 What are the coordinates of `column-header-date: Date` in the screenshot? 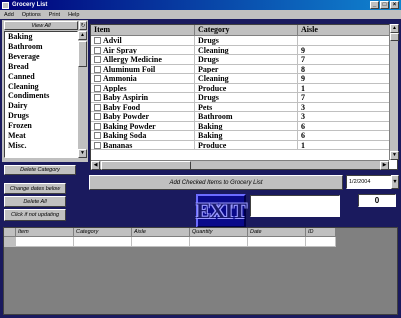 It's located at (277, 232).